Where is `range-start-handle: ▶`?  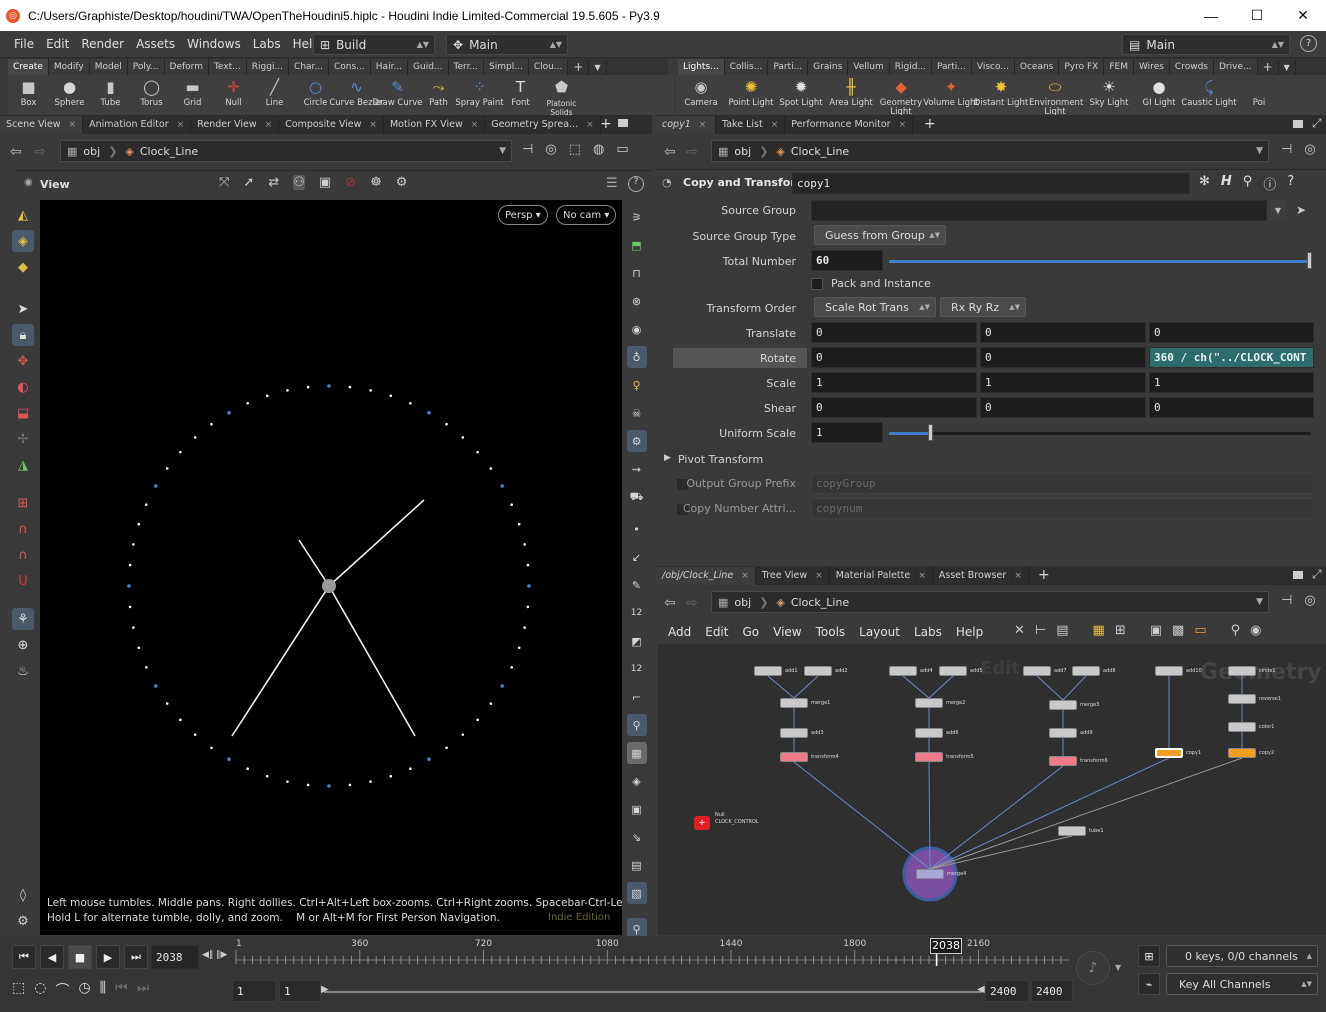
range-start-handle: ▶ is located at coordinates (325, 989).